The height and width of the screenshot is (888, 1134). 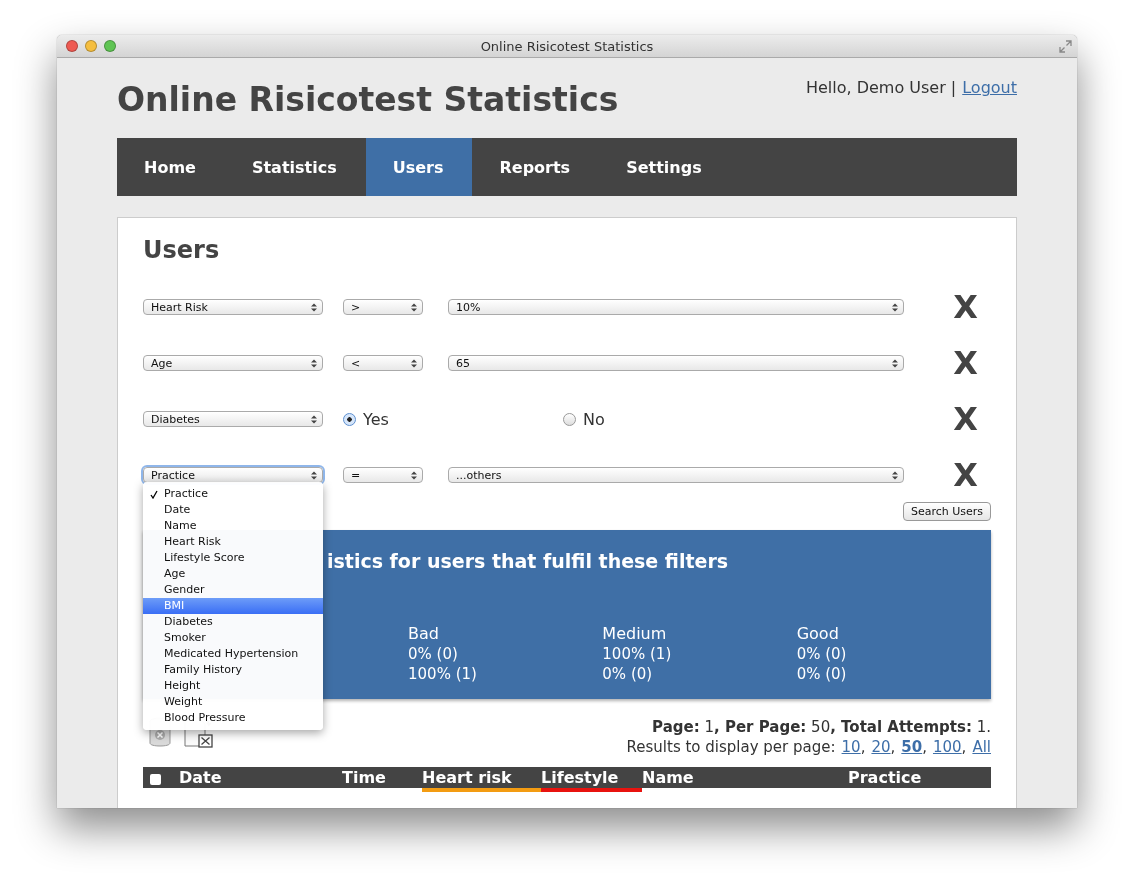 What do you see at coordinates (635, 634) in the screenshot?
I see `stats-column-heading: Medium` at bounding box center [635, 634].